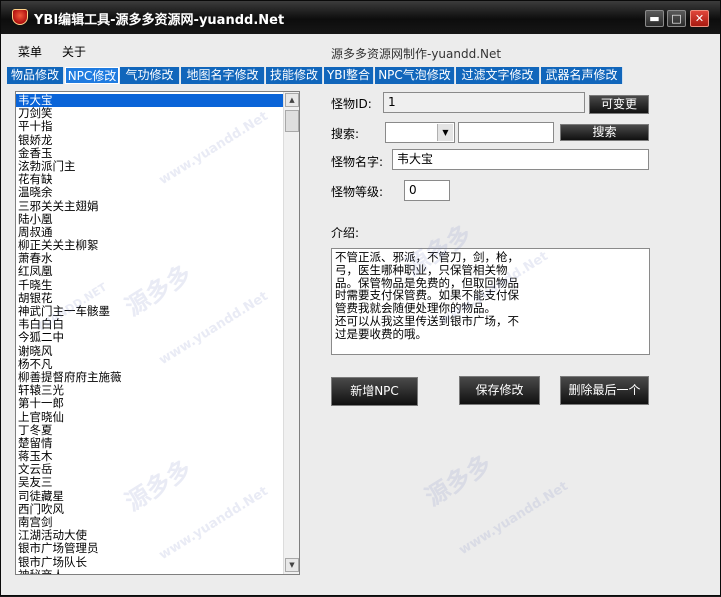  I want to click on tab-npc-bubble-edit: NPC气泡修改, so click(415, 75).